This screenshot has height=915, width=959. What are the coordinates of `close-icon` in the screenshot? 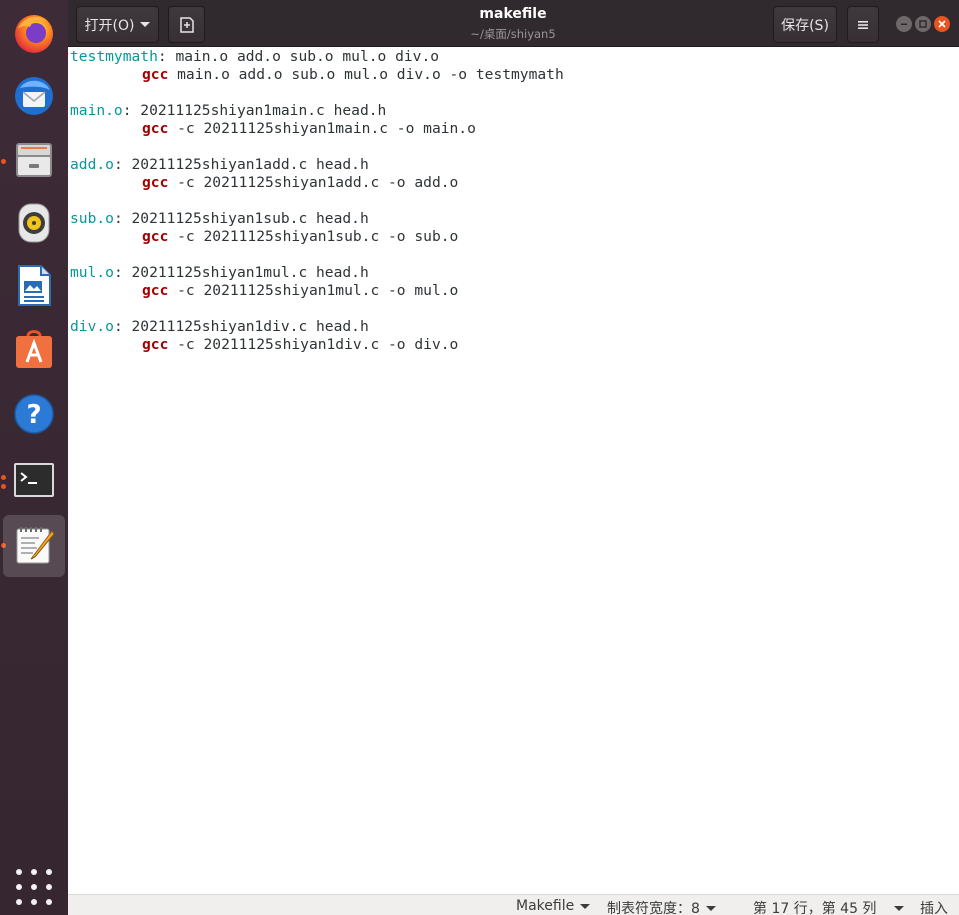 It's located at (942, 24).